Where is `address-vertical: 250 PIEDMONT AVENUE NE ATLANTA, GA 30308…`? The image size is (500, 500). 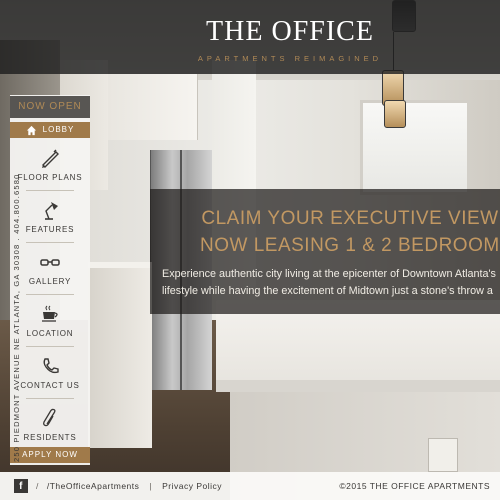
address-vertical: 250 PIEDMONT AVENUE NE ATLANTA, GA 30308… is located at coordinates (16, 317).